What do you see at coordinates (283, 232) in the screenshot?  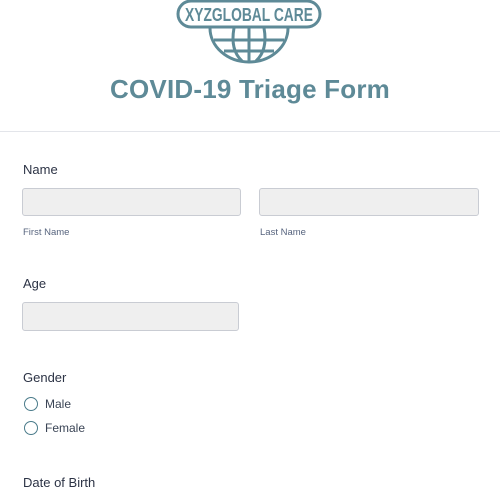 I see `last-name-sublabel: Last Name` at bounding box center [283, 232].